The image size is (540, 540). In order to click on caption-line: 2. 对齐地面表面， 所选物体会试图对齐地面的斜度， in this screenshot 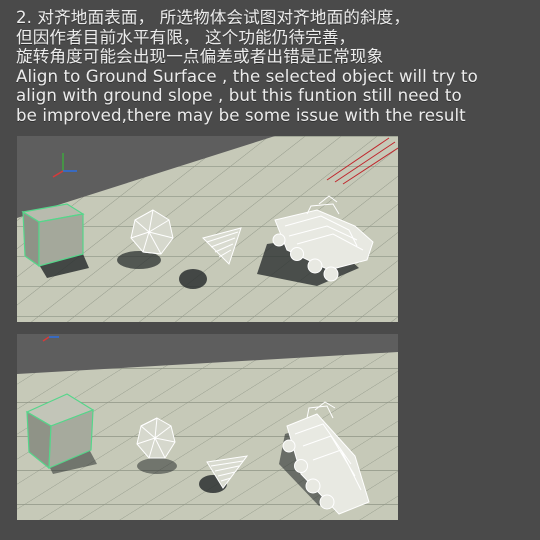, I will do `click(213, 17)`.